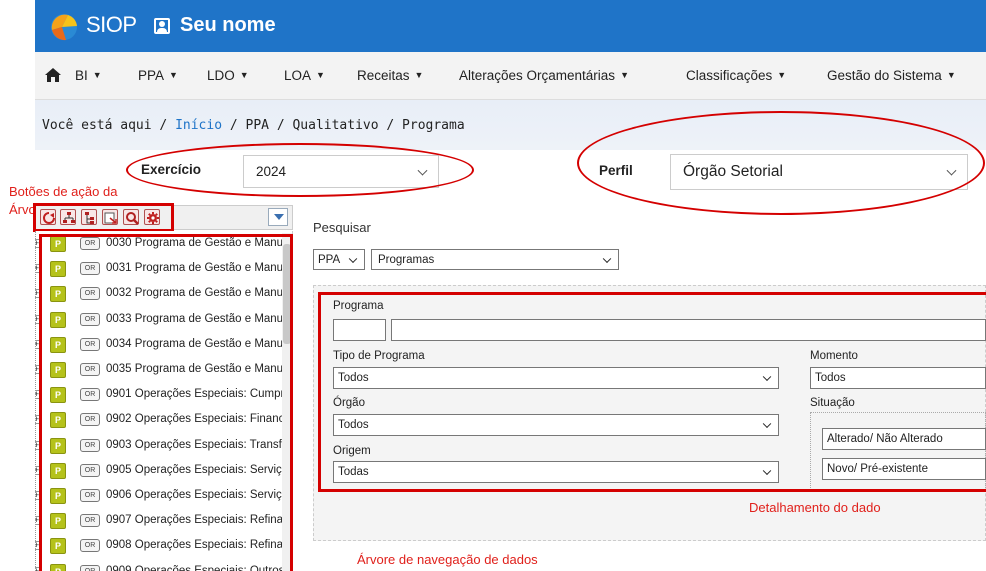 The width and height of the screenshot is (986, 571). I want to click on top-header-bar, so click(510, 26).